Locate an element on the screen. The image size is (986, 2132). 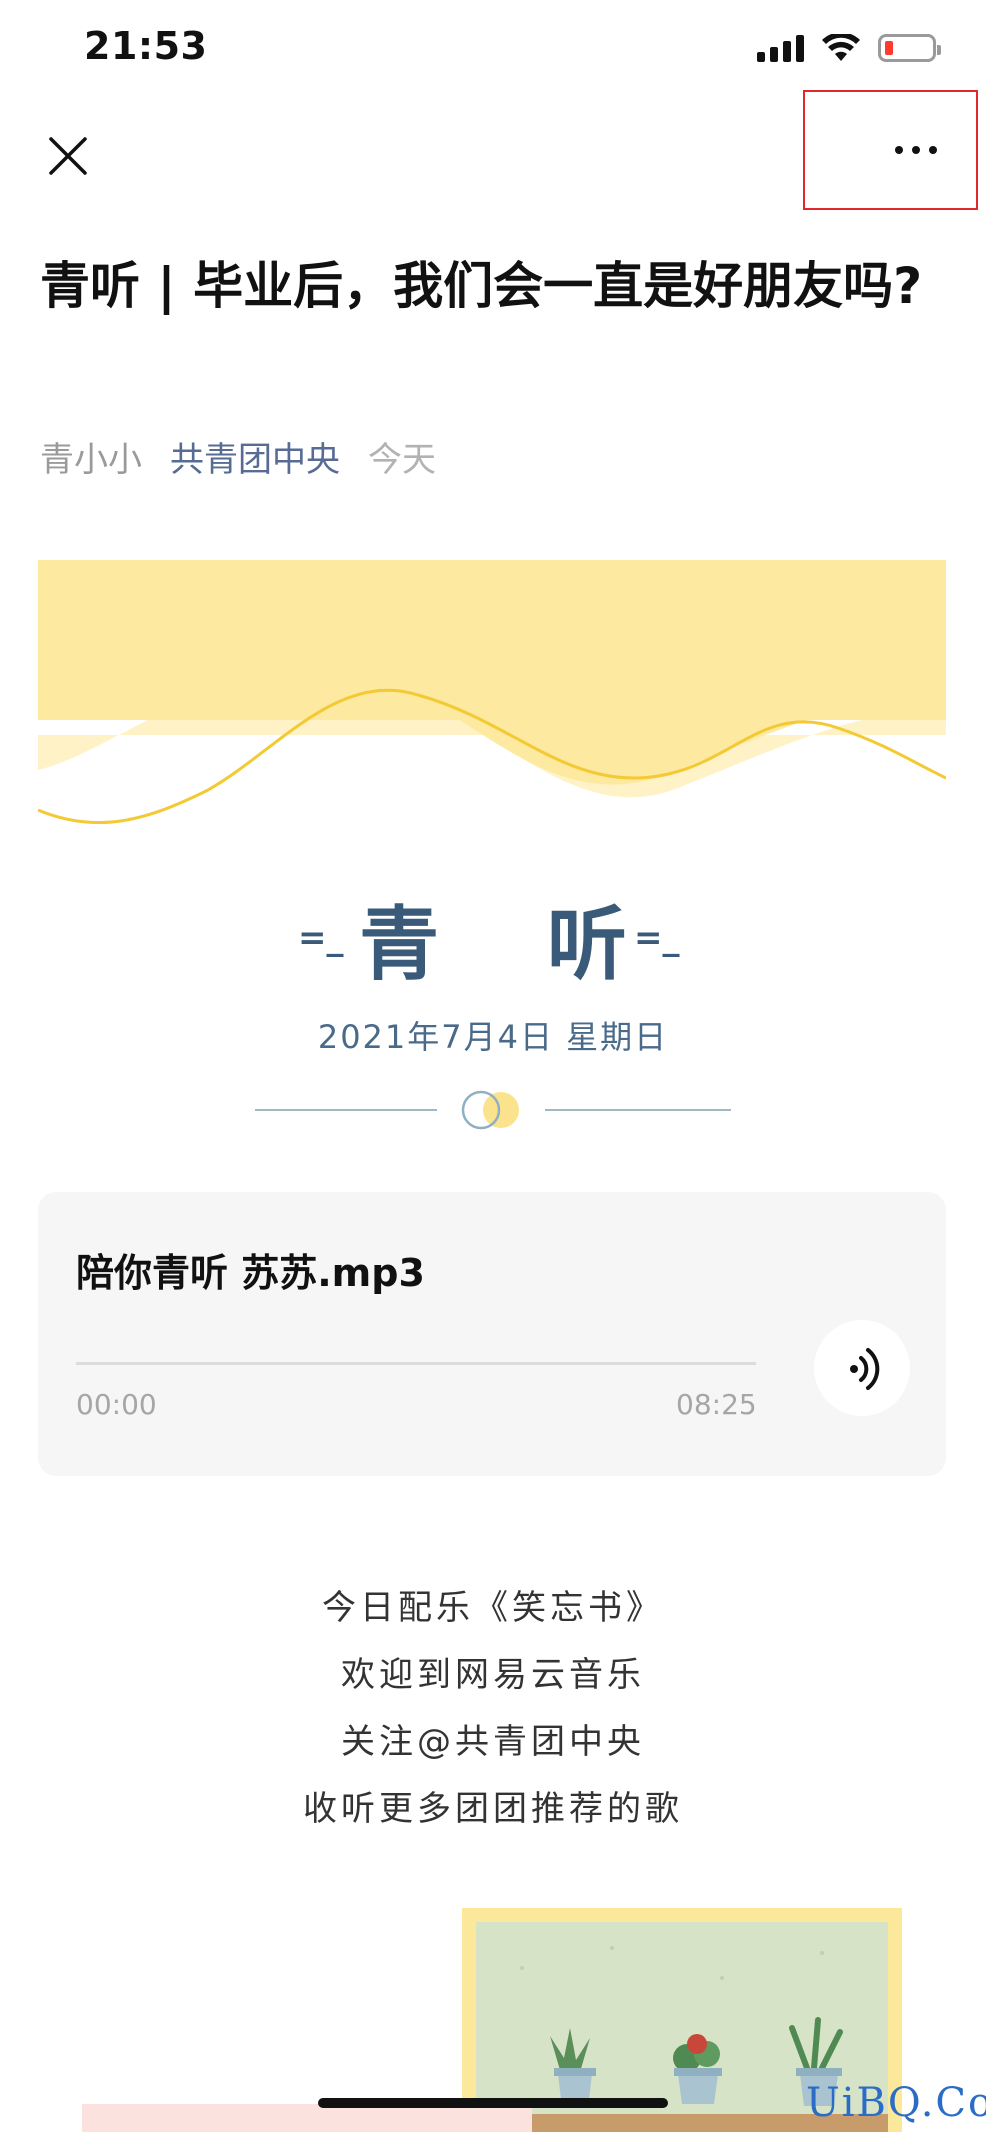
text-line: 今日配乐《笑忘书》 is located at coordinates (493, 1608).